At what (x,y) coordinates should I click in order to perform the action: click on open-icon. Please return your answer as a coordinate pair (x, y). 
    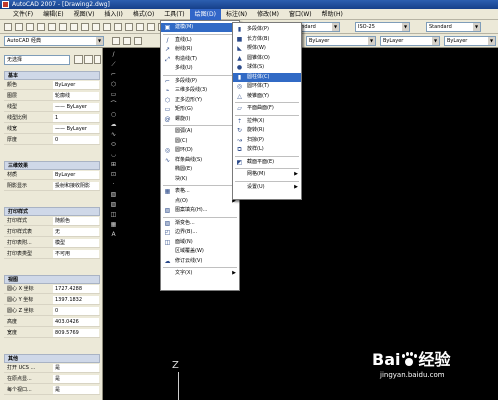
    Looking at the image, I should click on (19, 27).